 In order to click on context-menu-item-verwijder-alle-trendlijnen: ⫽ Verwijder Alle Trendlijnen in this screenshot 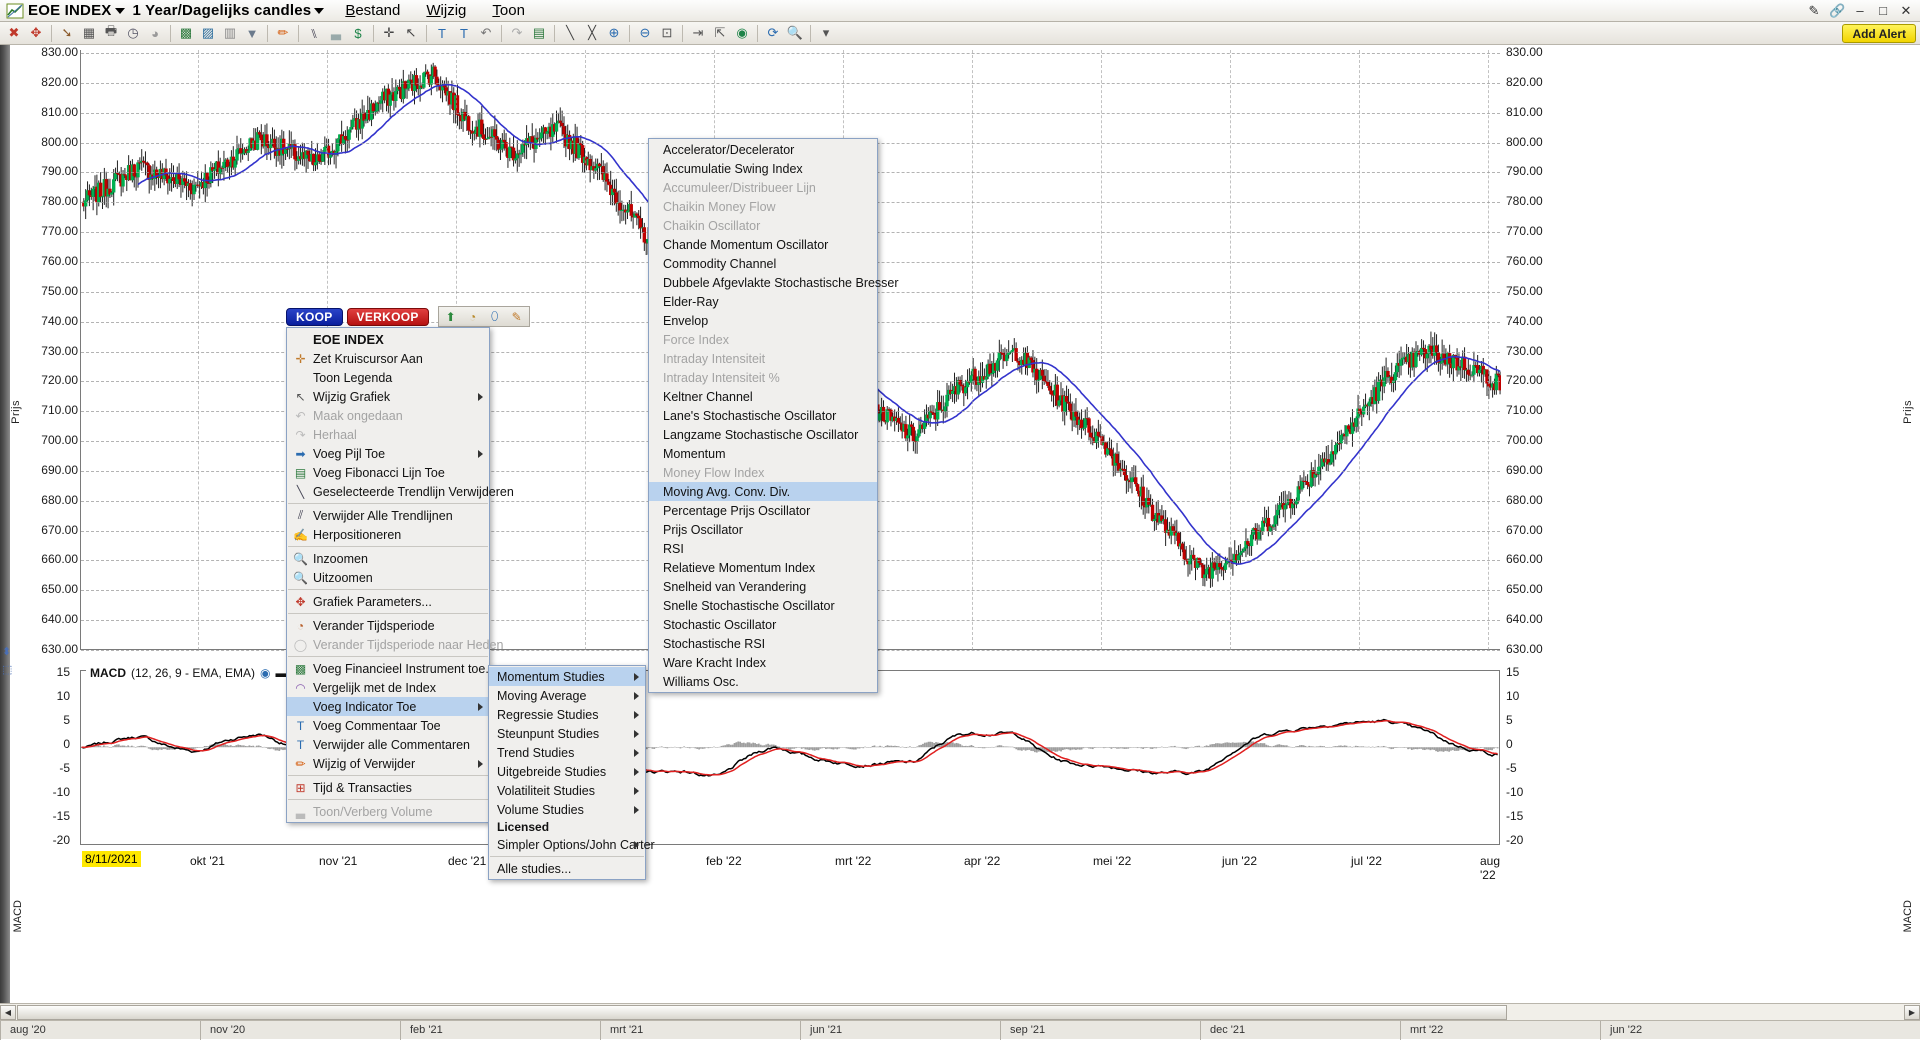, I will do `click(388, 515)`.